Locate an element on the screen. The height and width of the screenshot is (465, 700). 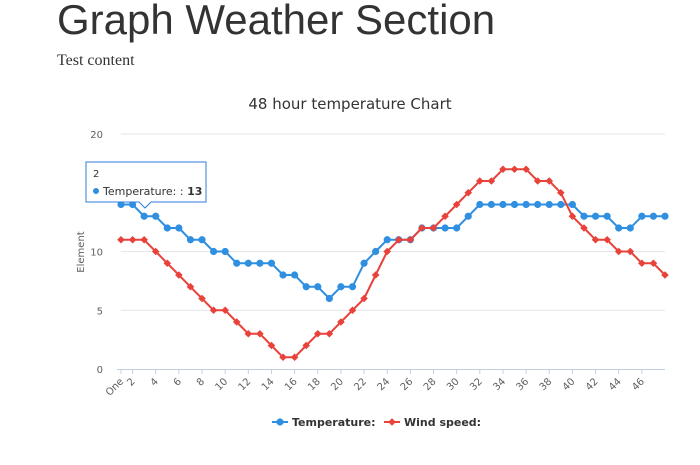
x-tick-label: One is located at coordinates (115, 387).